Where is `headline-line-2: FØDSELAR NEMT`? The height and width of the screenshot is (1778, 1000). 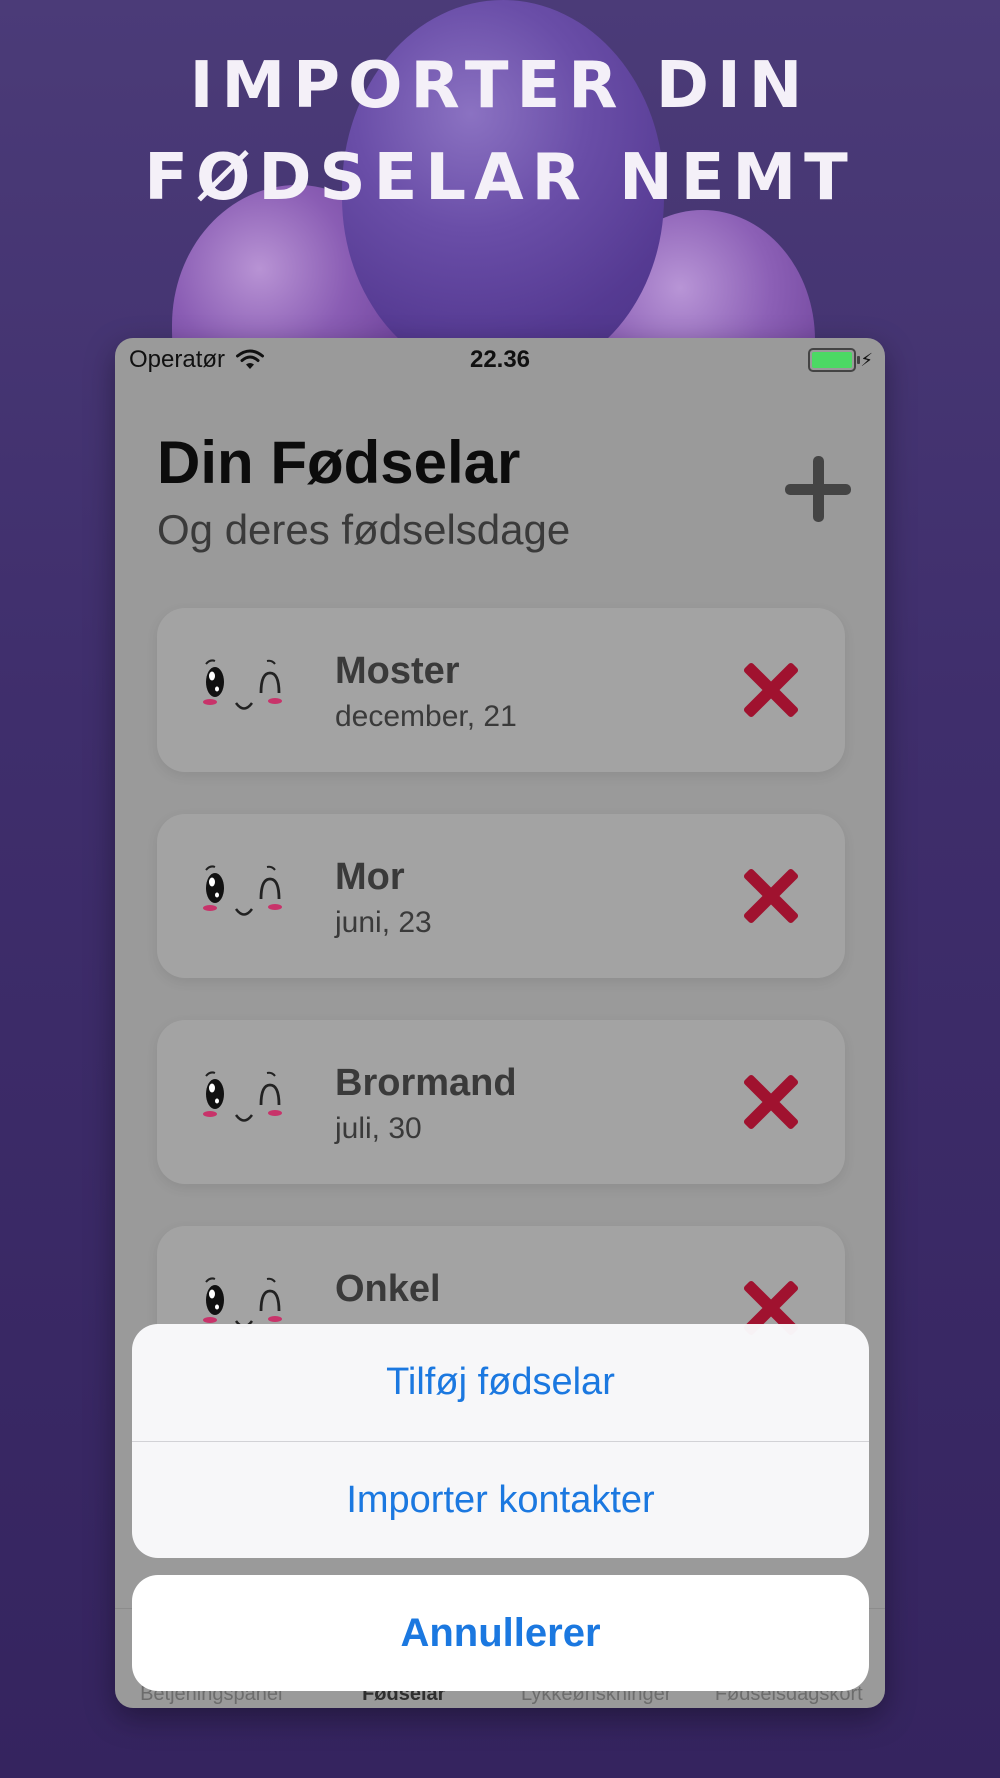
headline-line-2: FØDSELAR NEMT is located at coordinates (500, 178).